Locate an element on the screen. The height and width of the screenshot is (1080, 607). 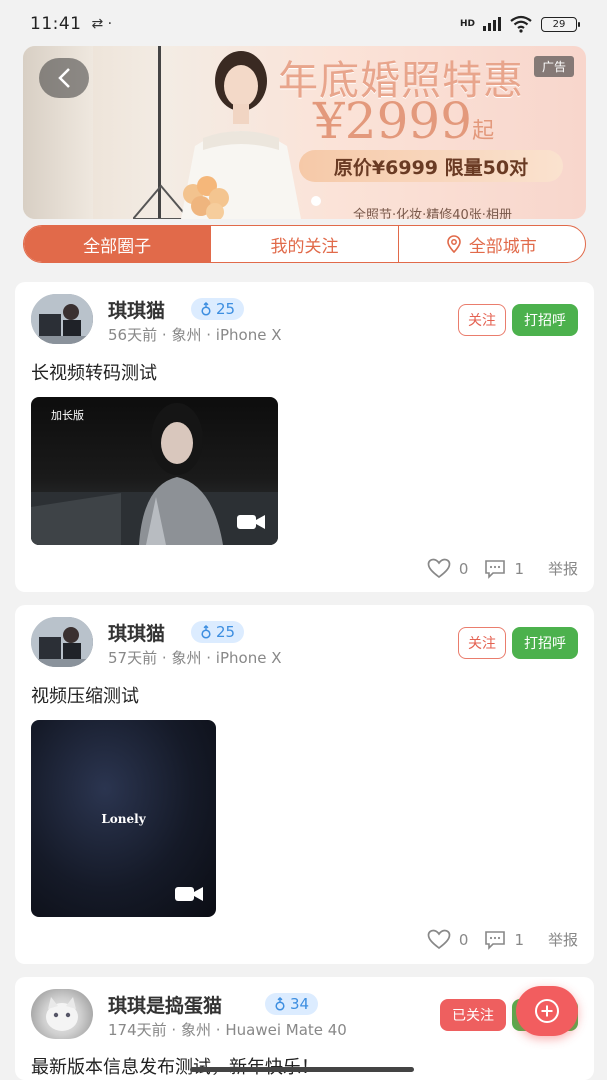
video-caption: Lonely is located at coordinates (123, 819).